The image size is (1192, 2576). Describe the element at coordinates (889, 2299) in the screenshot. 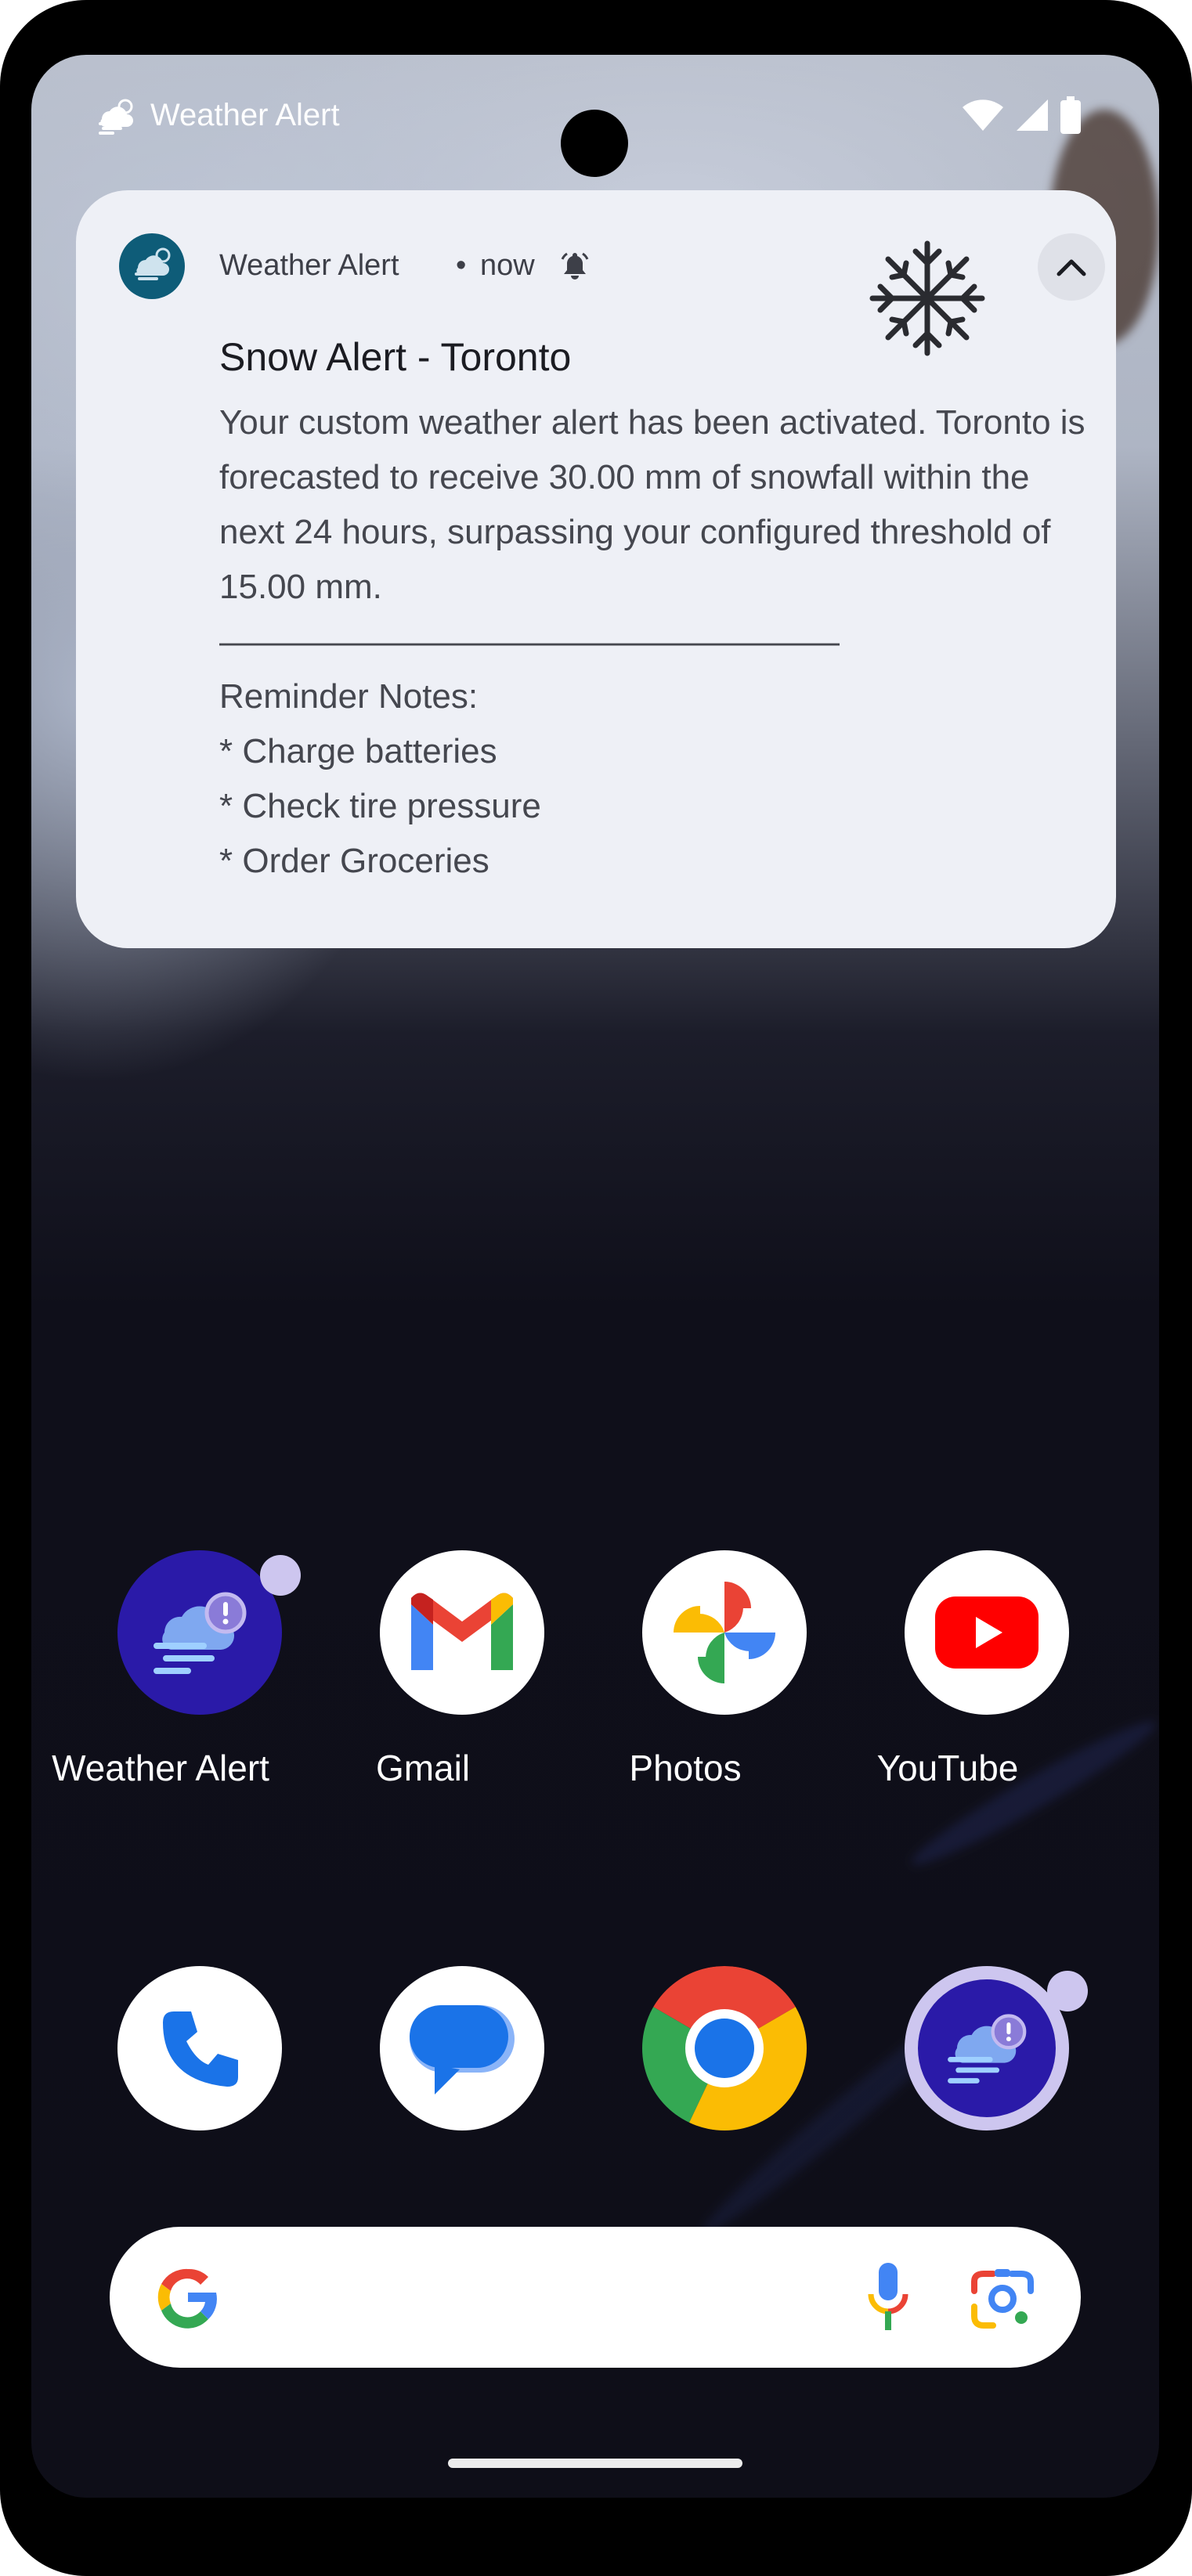

I see `microphone-icon` at that location.